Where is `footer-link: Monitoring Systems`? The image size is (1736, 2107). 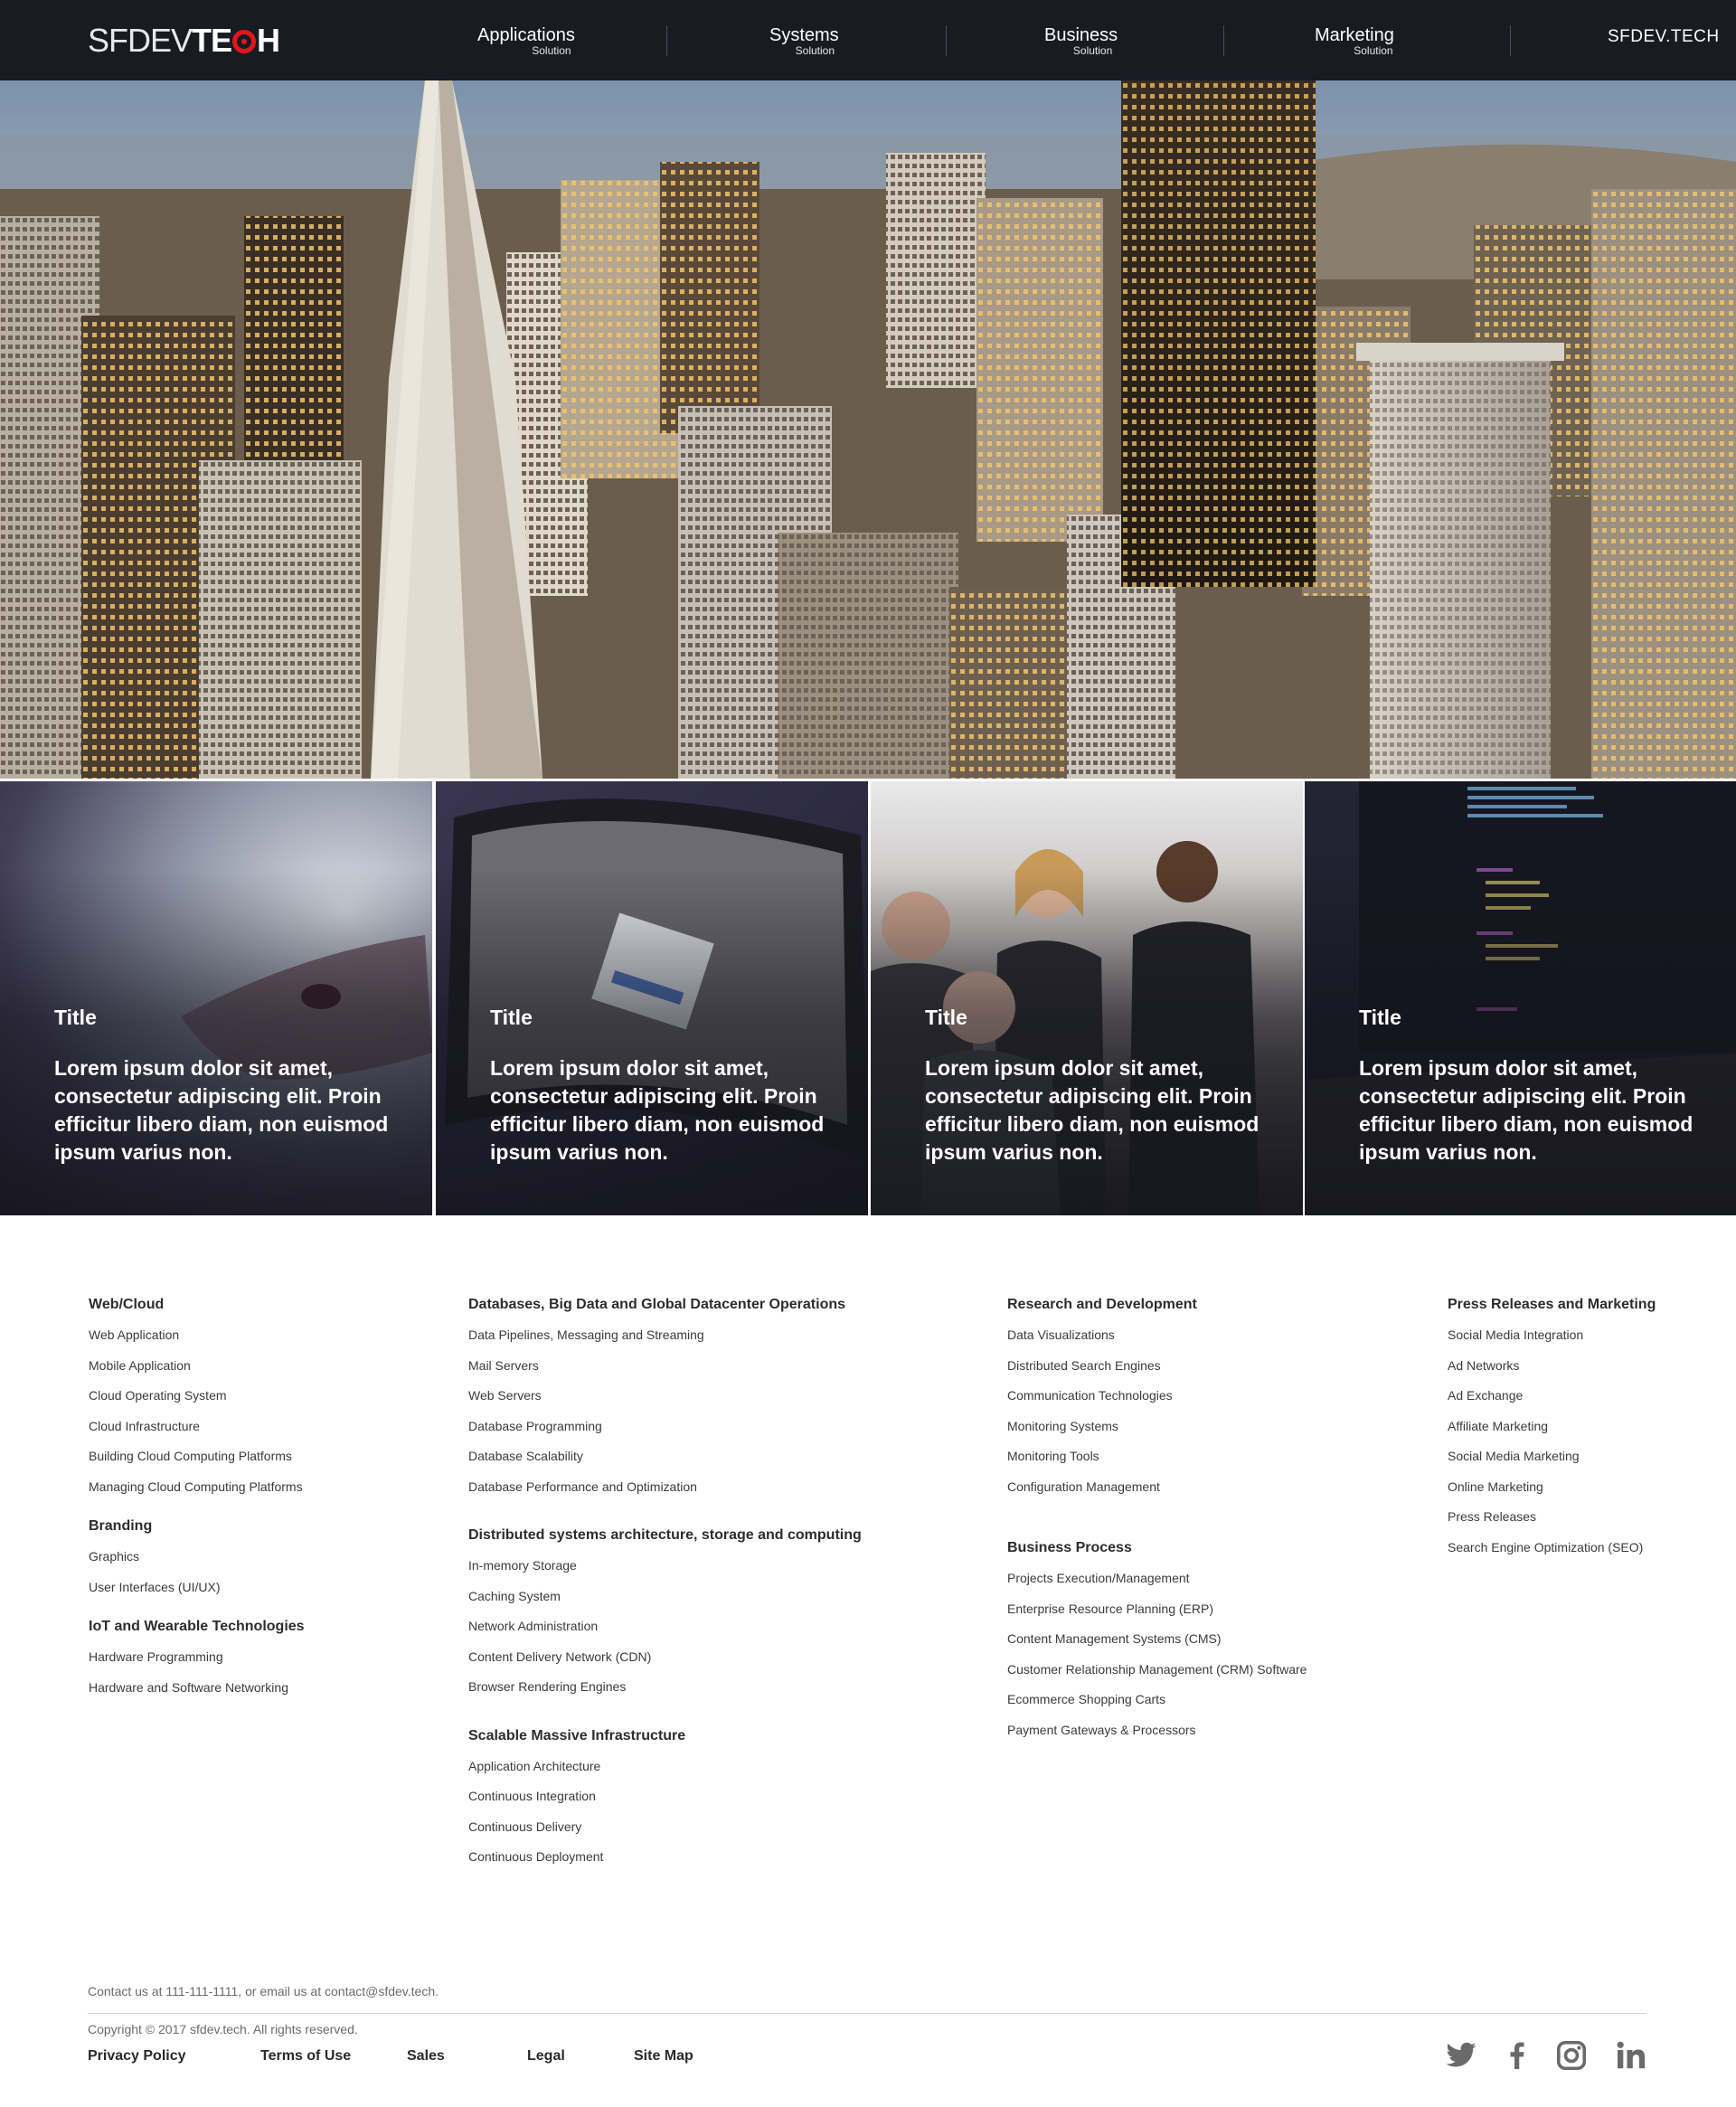
footer-link: Monitoring Systems is located at coordinates (1157, 1432).